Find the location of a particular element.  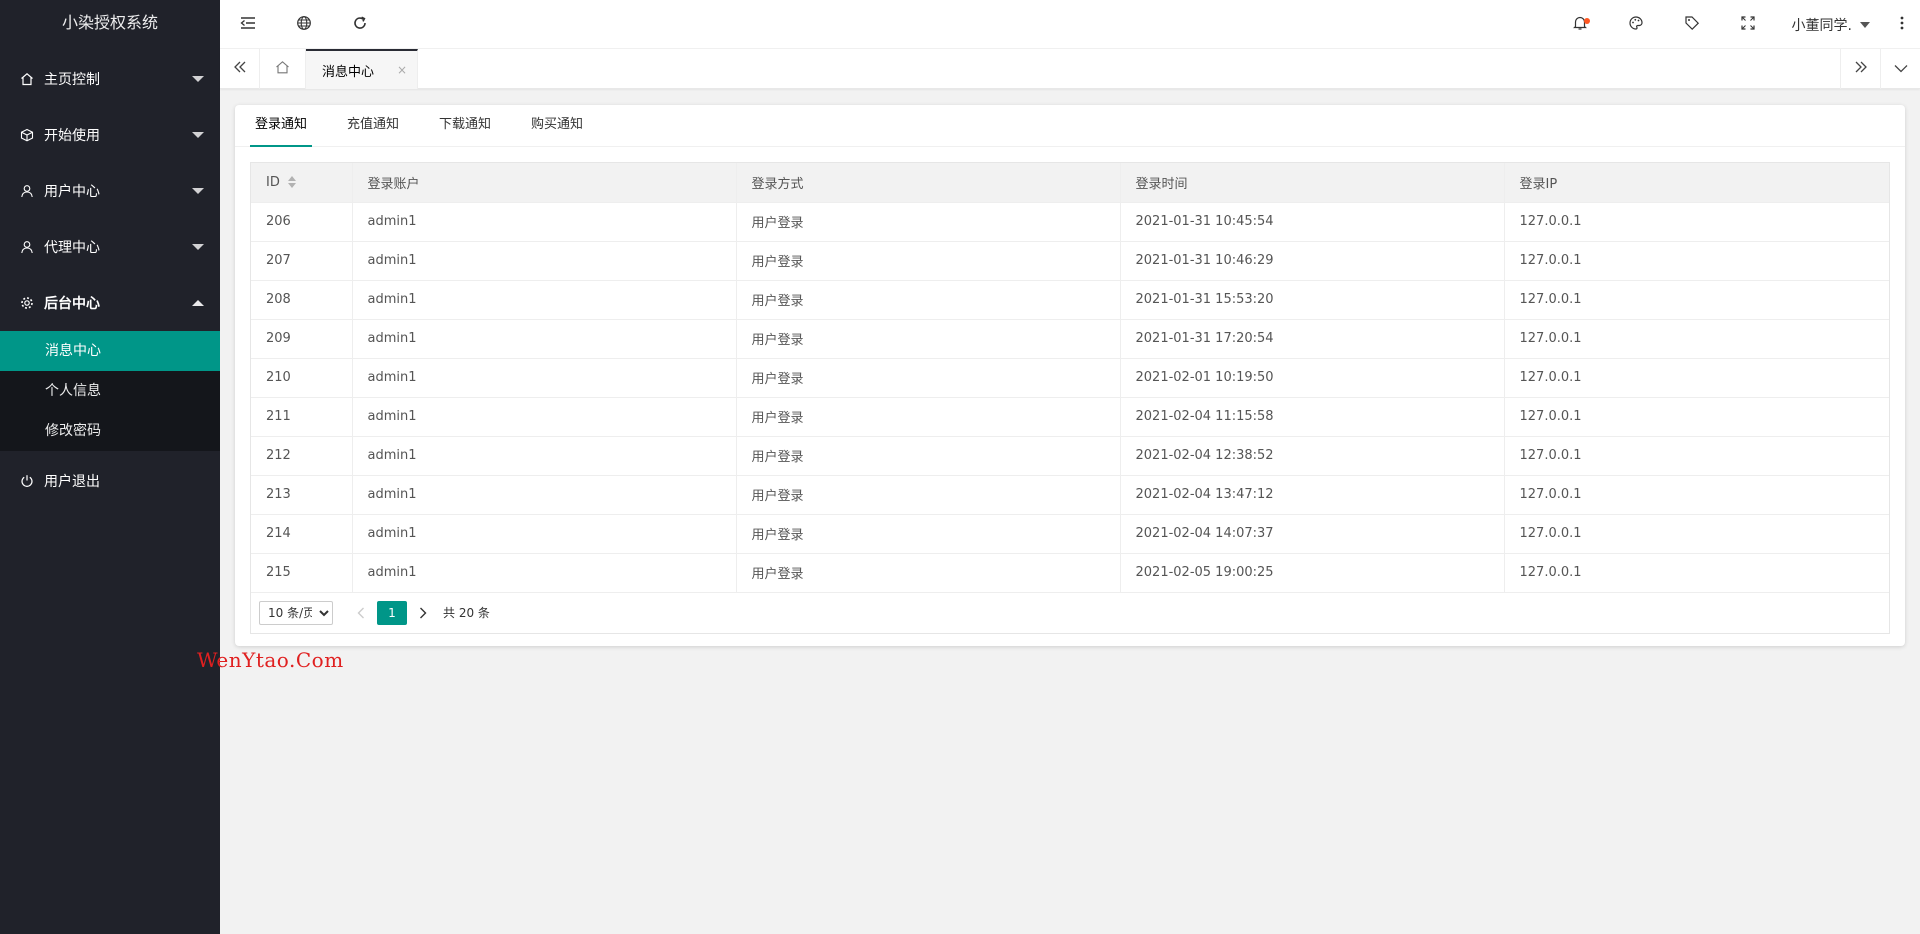

column-header-time: 登录时间 is located at coordinates (1312, 183).